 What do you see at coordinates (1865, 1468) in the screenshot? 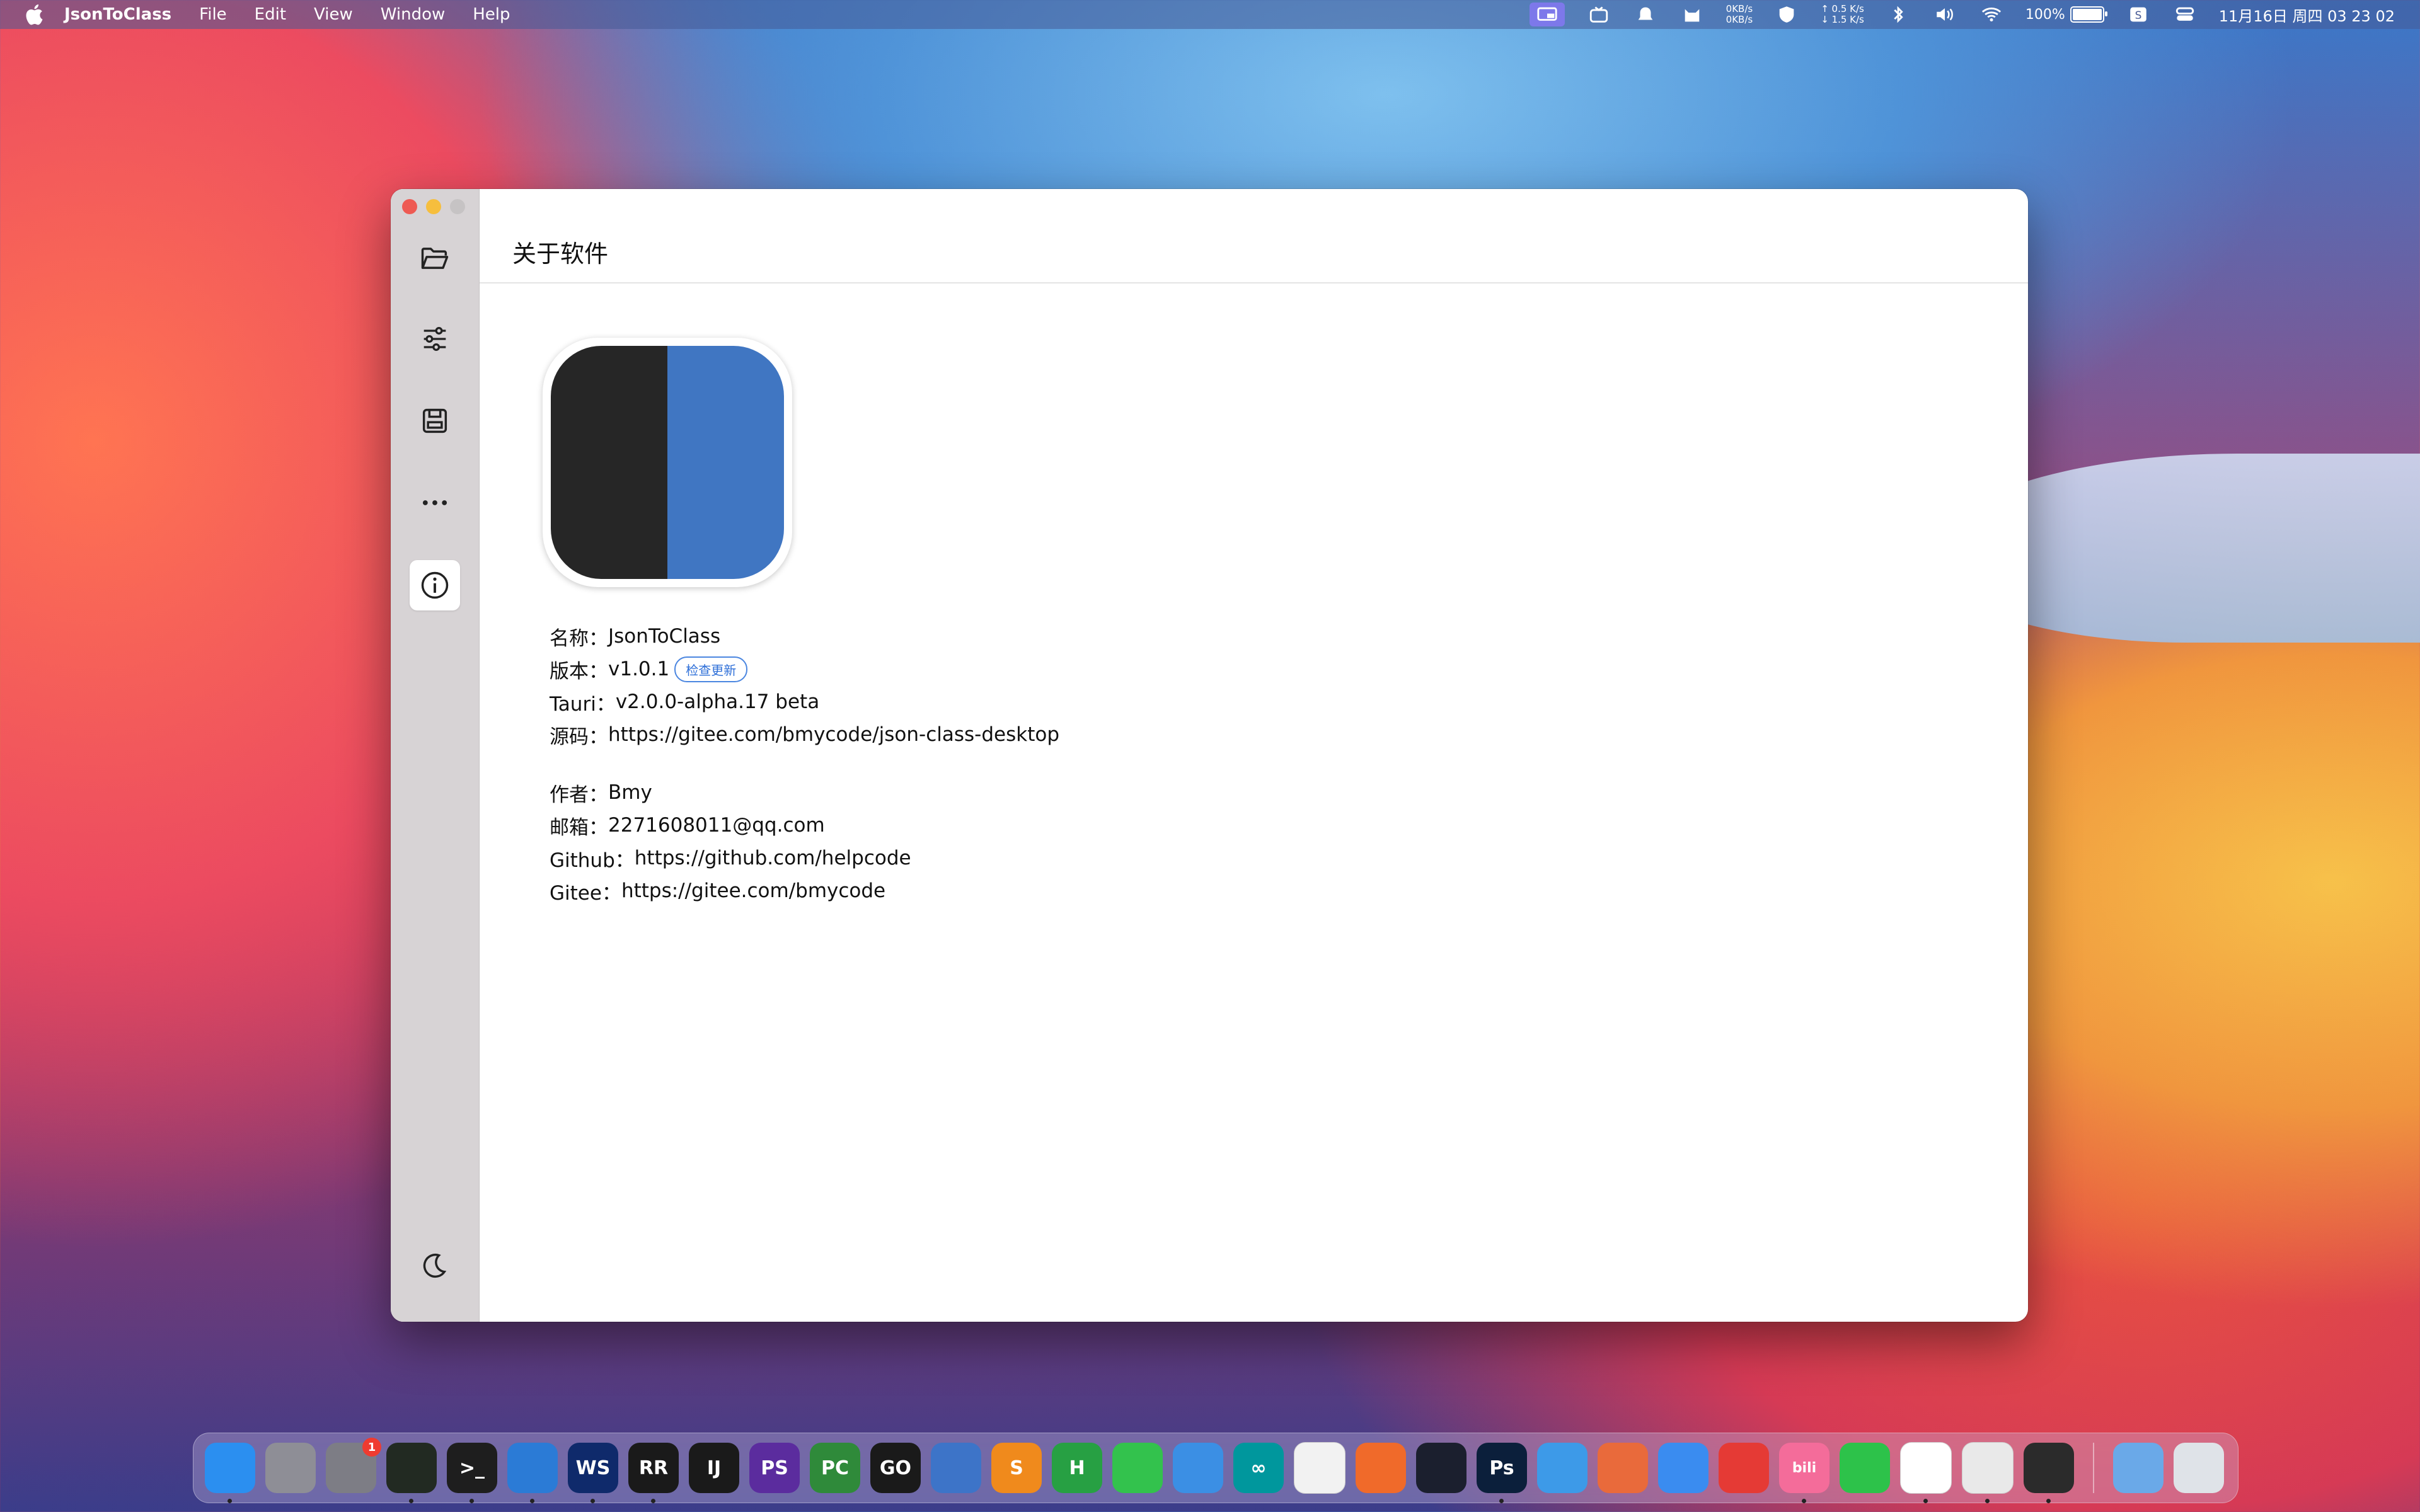
I see `wechat-icon` at bounding box center [1865, 1468].